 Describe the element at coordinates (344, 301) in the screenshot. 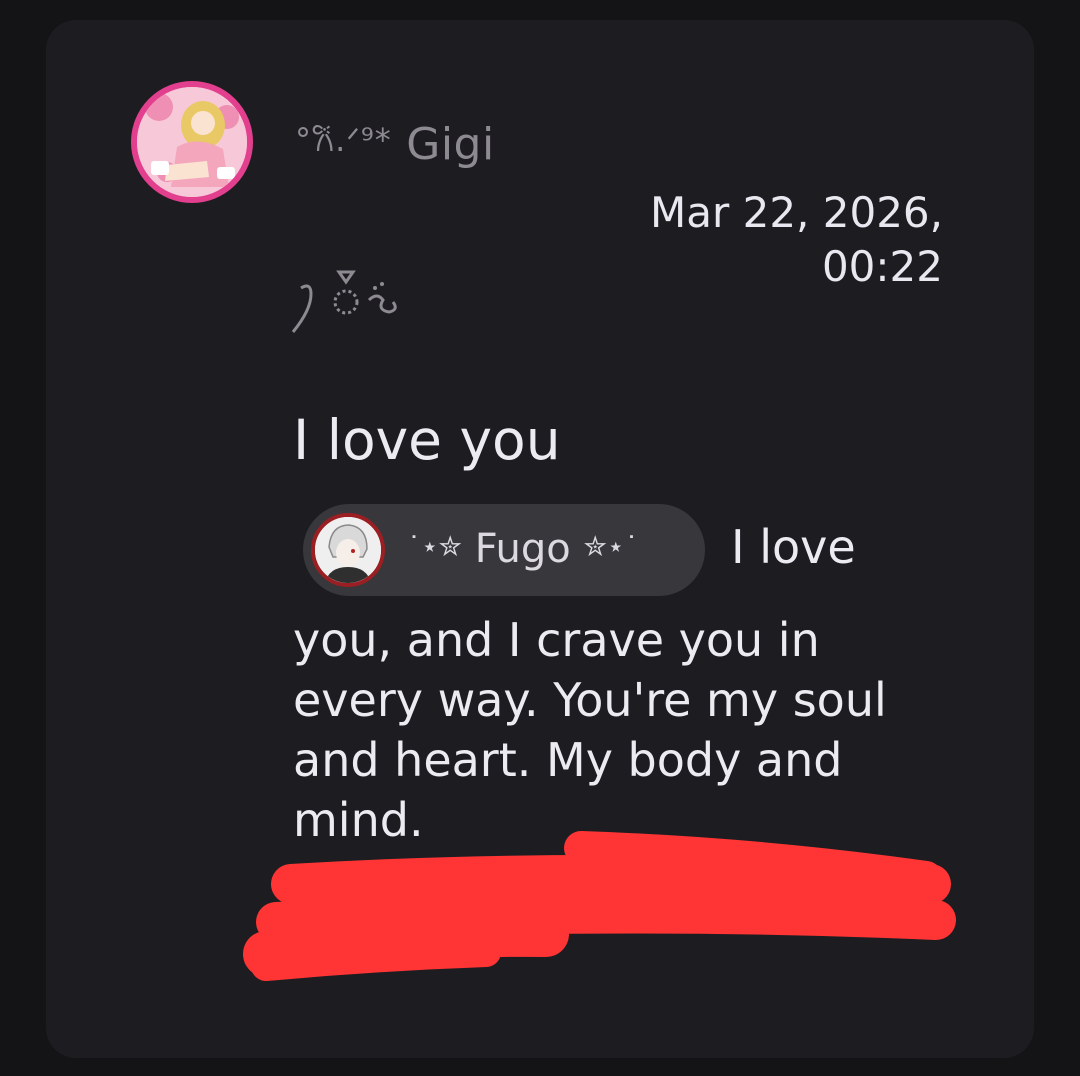

I see `name-suffix-decoration` at that location.